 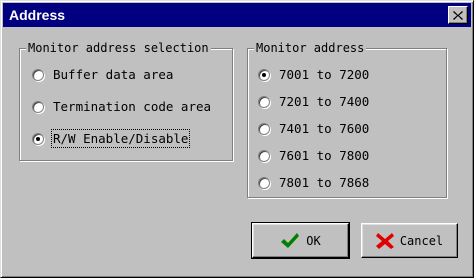 I want to click on radio-buffer-data-area: Buffer data area, so click(x=102, y=74).